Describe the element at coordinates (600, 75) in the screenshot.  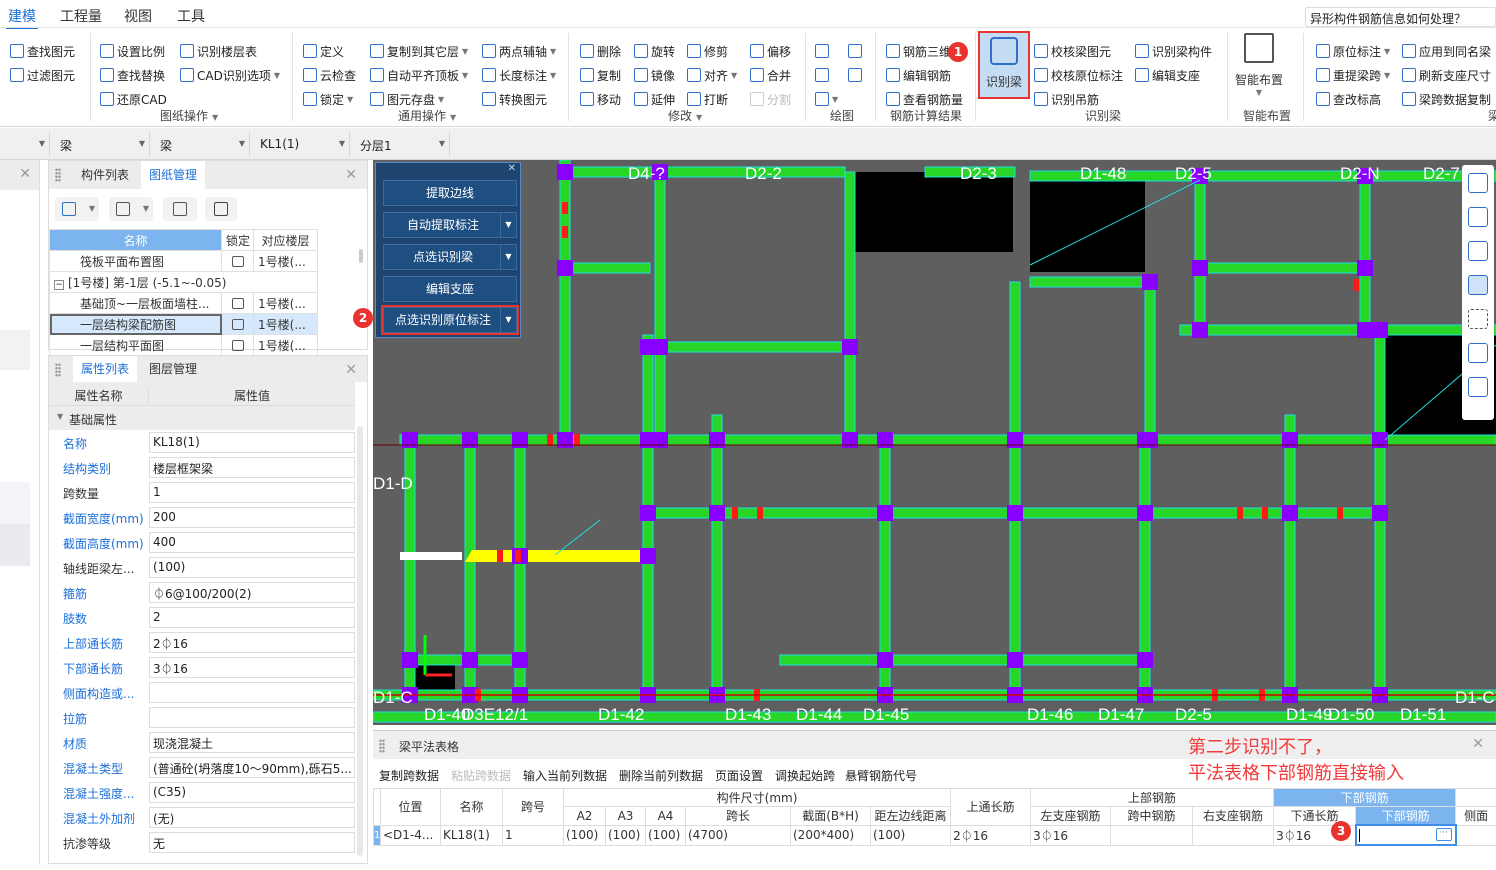
I see `copy-button: 复制` at that location.